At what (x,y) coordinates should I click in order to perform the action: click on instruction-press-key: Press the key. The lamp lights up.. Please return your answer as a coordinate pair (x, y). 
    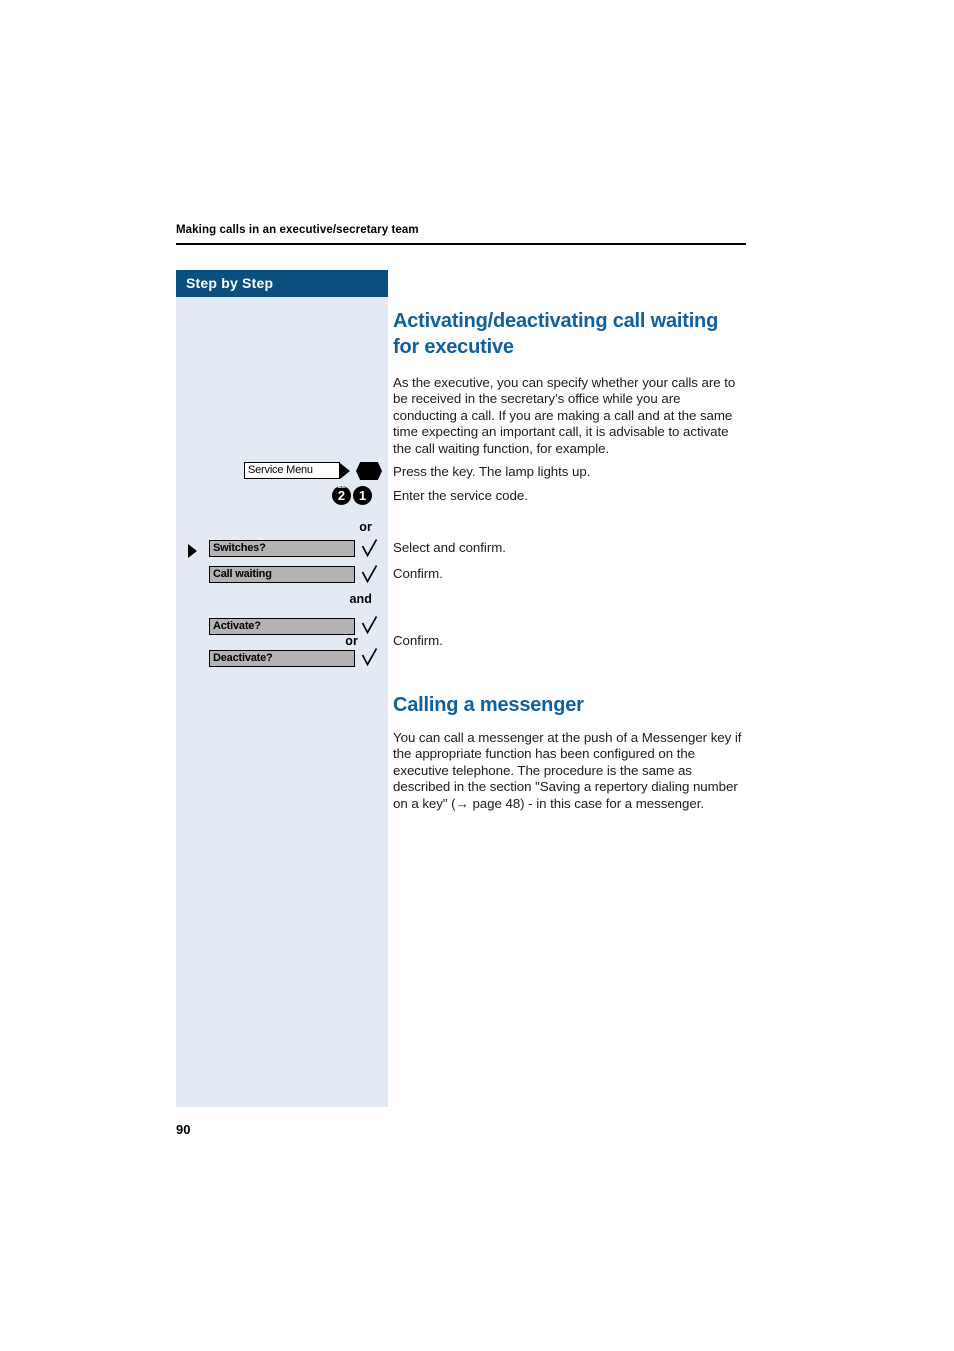
    Looking at the image, I should click on (492, 471).